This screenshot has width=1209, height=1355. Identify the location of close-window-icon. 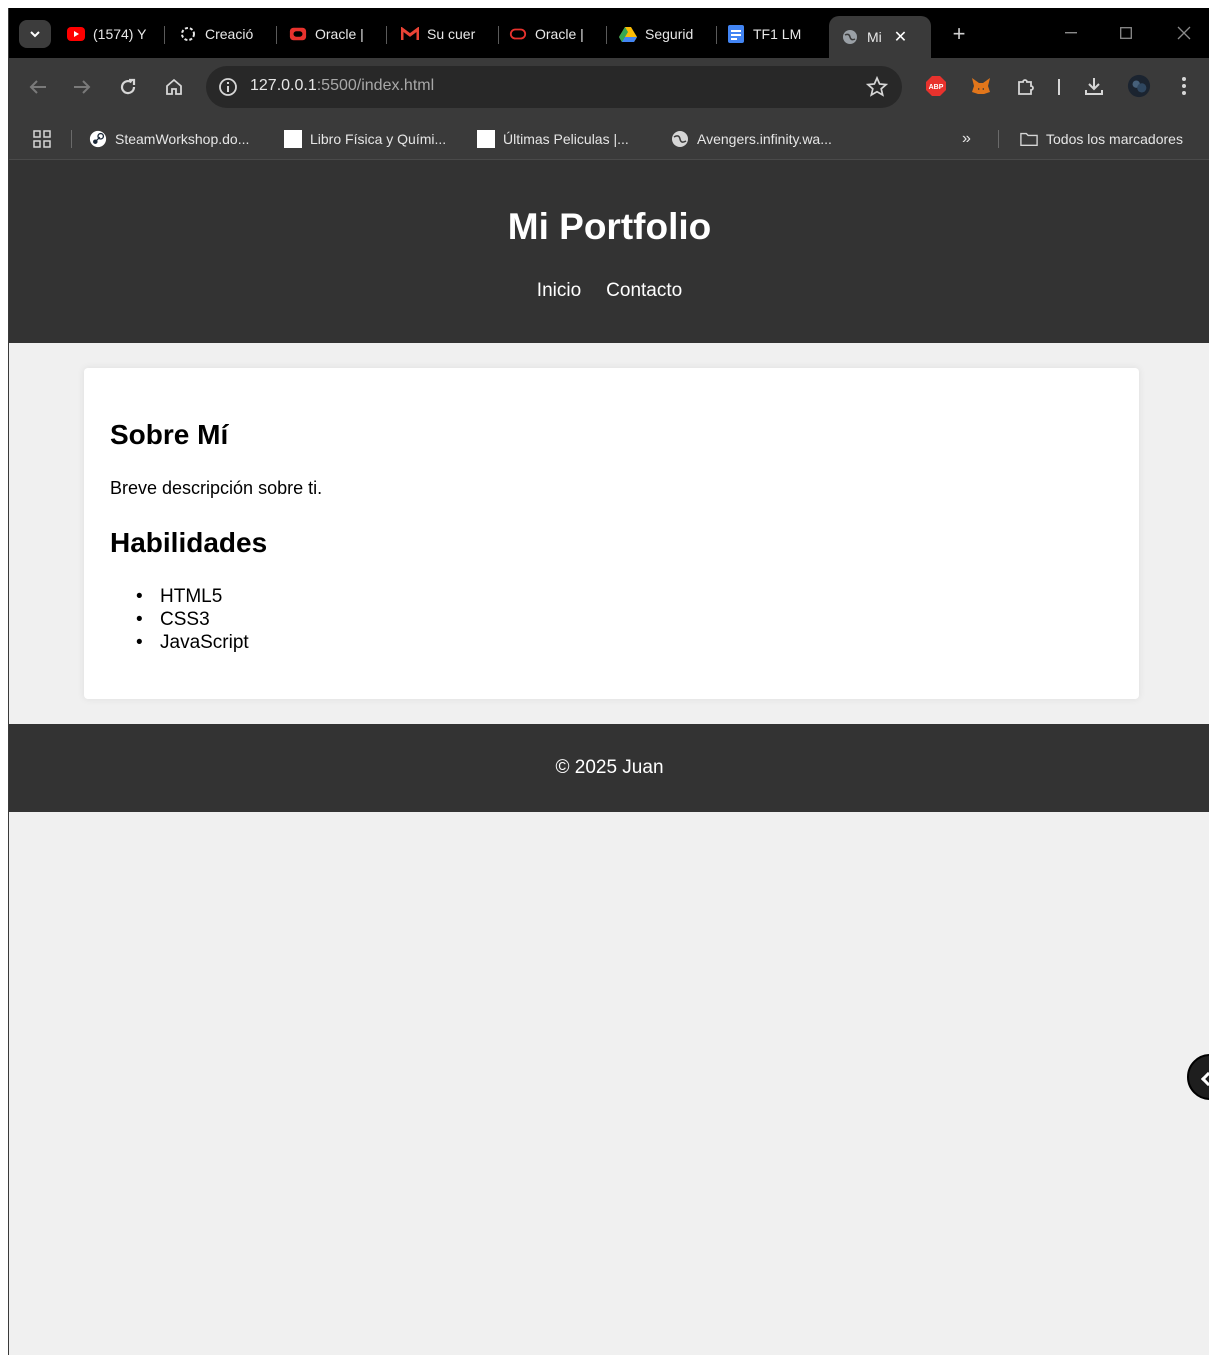
(1184, 33).